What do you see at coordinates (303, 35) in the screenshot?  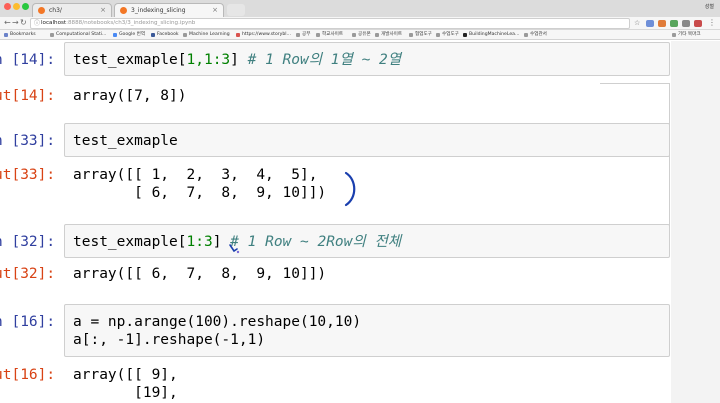 I see `bookmark-item: 공부` at bounding box center [303, 35].